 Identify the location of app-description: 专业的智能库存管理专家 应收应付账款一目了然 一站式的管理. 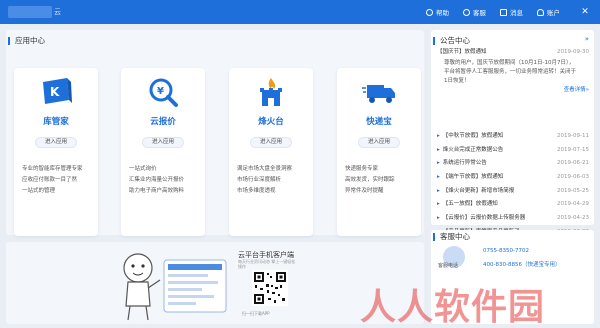
(52, 180).